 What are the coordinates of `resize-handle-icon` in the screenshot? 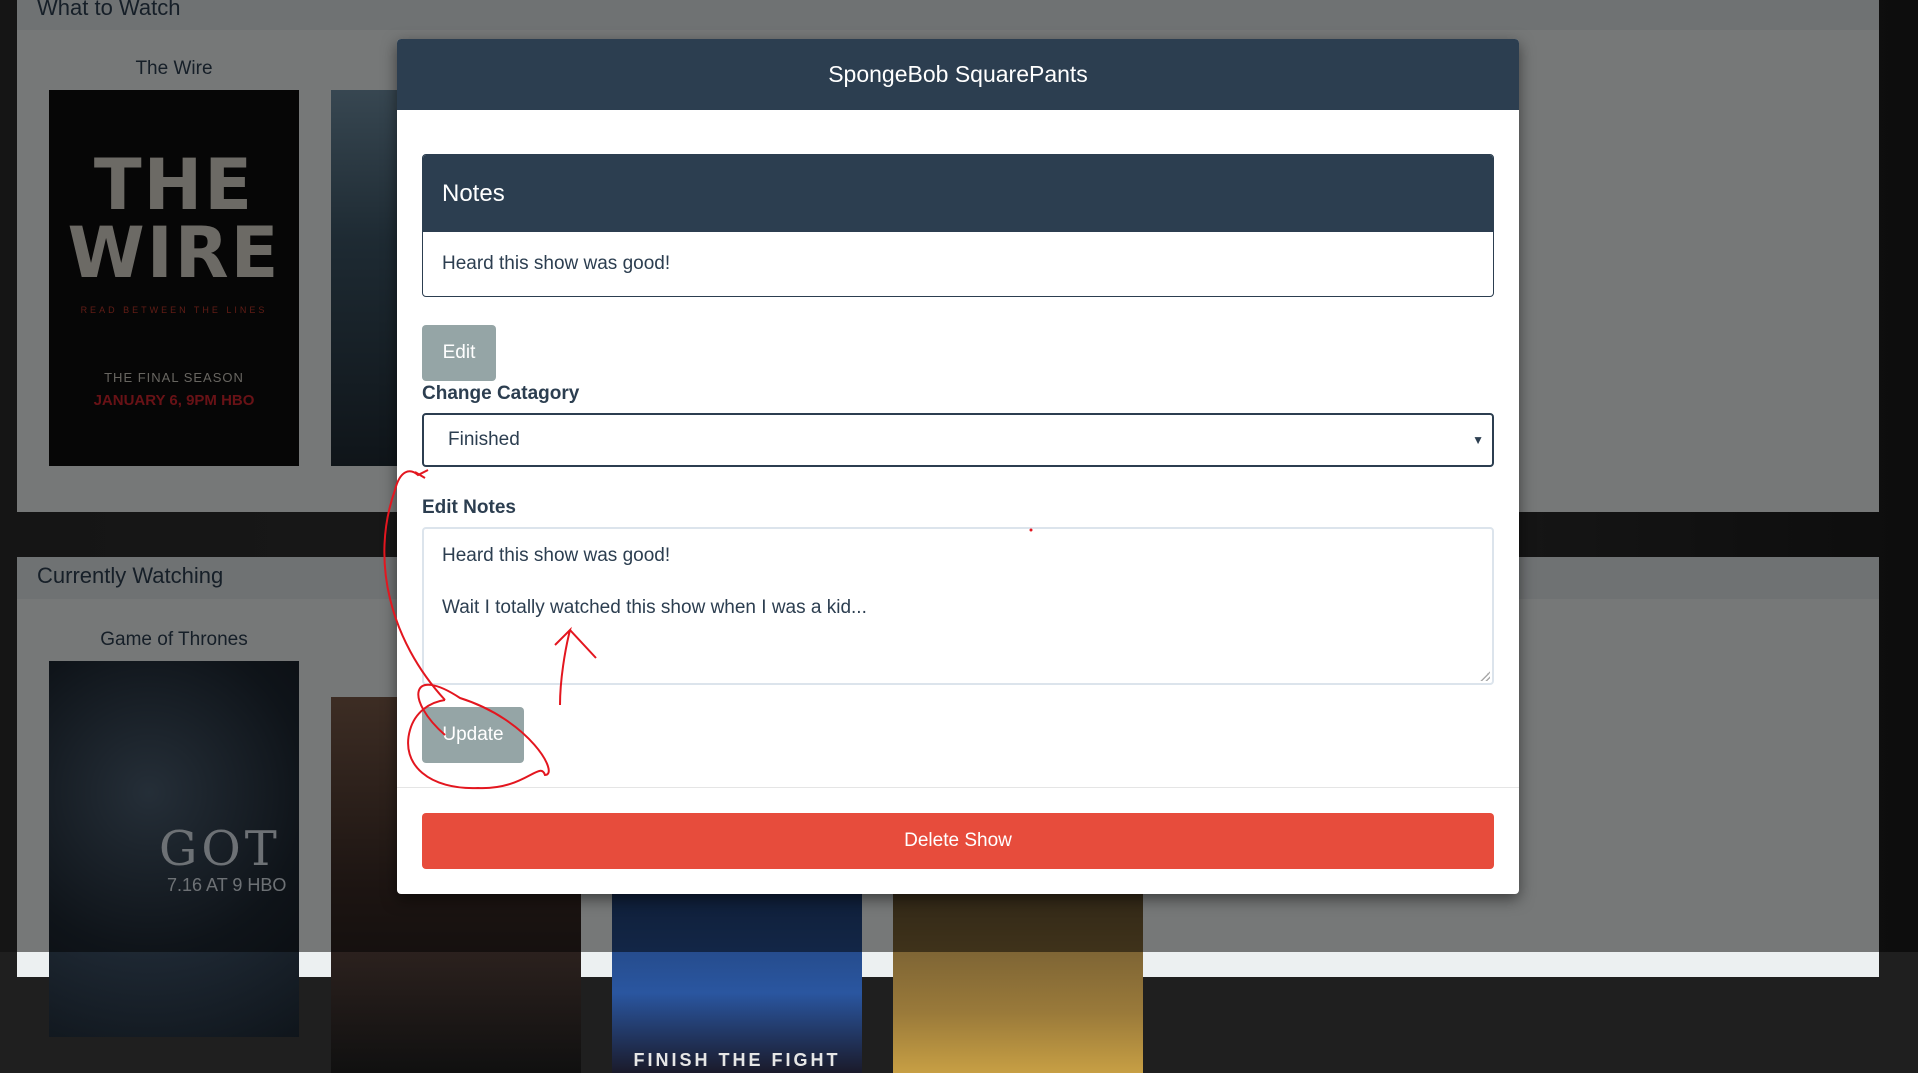 It's located at (1485, 676).